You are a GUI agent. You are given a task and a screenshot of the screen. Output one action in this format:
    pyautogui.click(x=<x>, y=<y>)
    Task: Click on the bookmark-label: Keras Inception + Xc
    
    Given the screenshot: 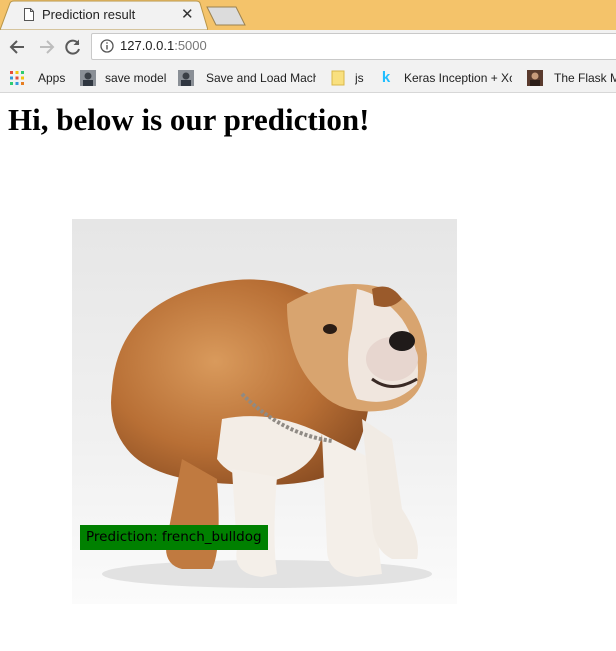 What is the action you would take?
    pyautogui.click(x=458, y=78)
    